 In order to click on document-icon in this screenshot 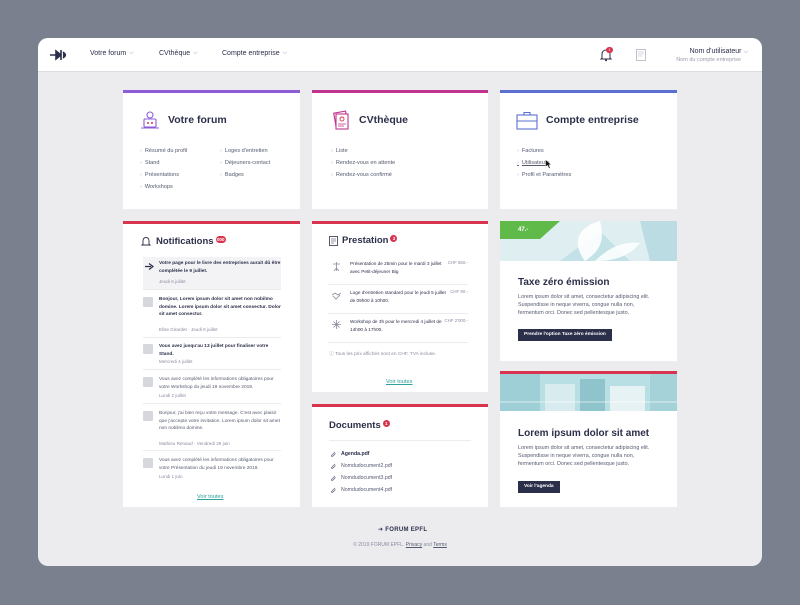, I will do `click(641, 55)`.